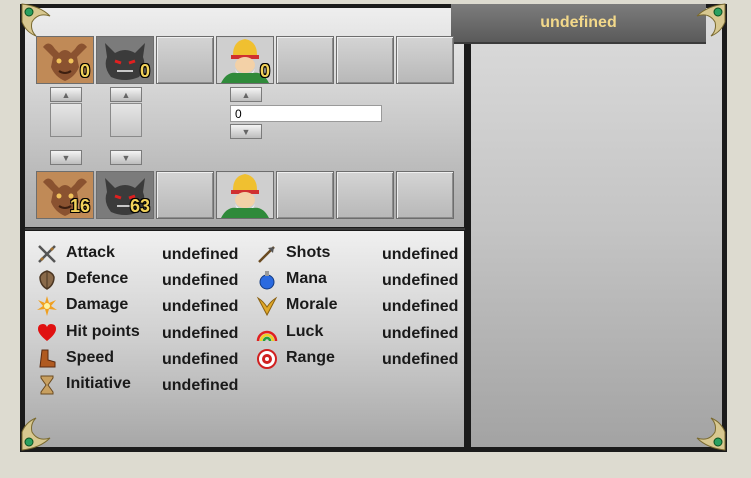  What do you see at coordinates (97, 304) in the screenshot?
I see `stat-label: Damage` at bounding box center [97, 304].